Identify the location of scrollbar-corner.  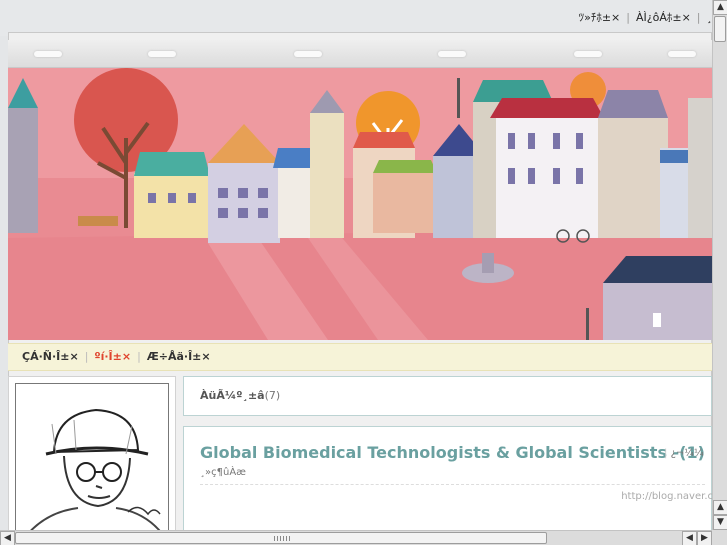
(719, 537).